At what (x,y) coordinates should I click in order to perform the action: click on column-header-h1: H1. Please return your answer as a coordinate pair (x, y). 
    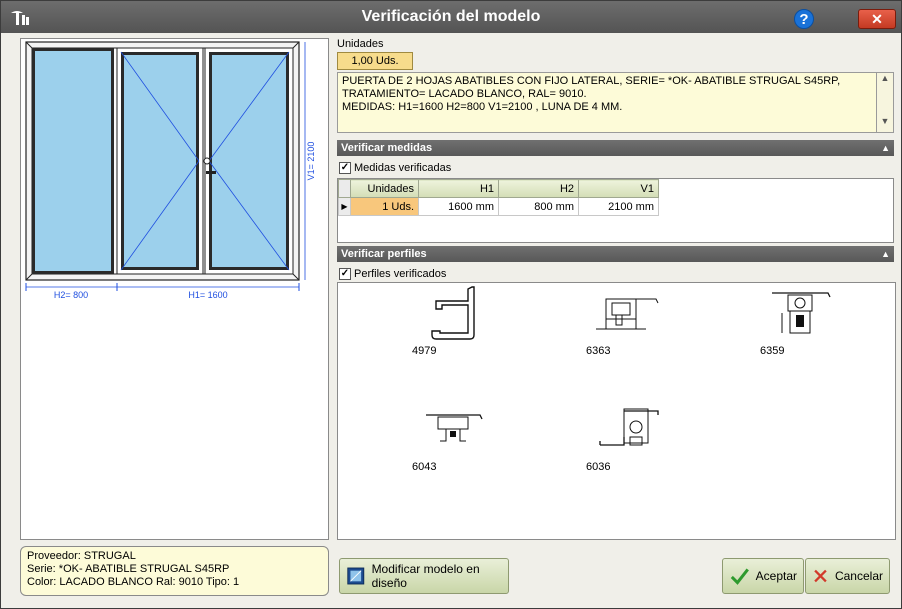
    Looking at the image, I should click on (458, 188).